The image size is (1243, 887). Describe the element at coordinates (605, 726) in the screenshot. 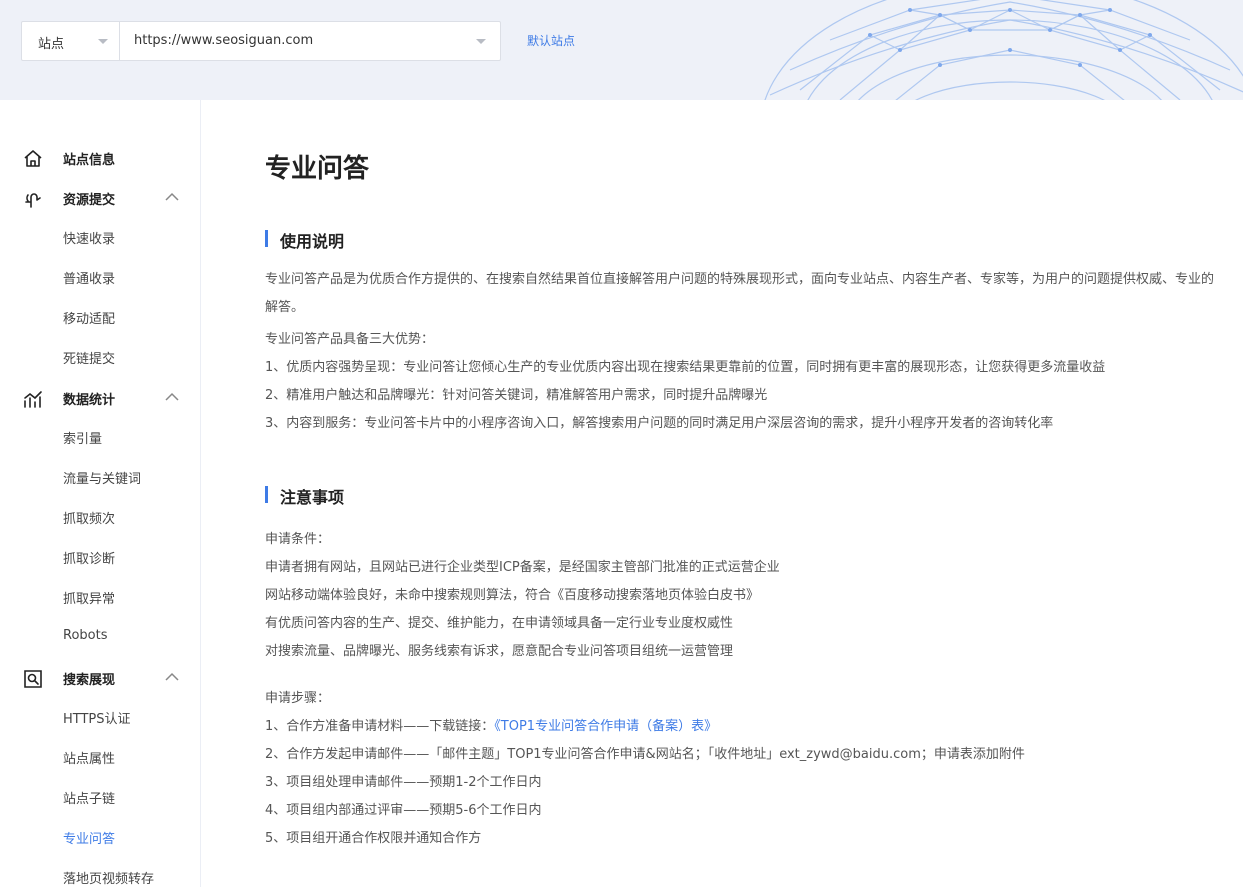

I see `application-form-download-link: 《TOP1专业问答合作申请（备案）表》` at that location.